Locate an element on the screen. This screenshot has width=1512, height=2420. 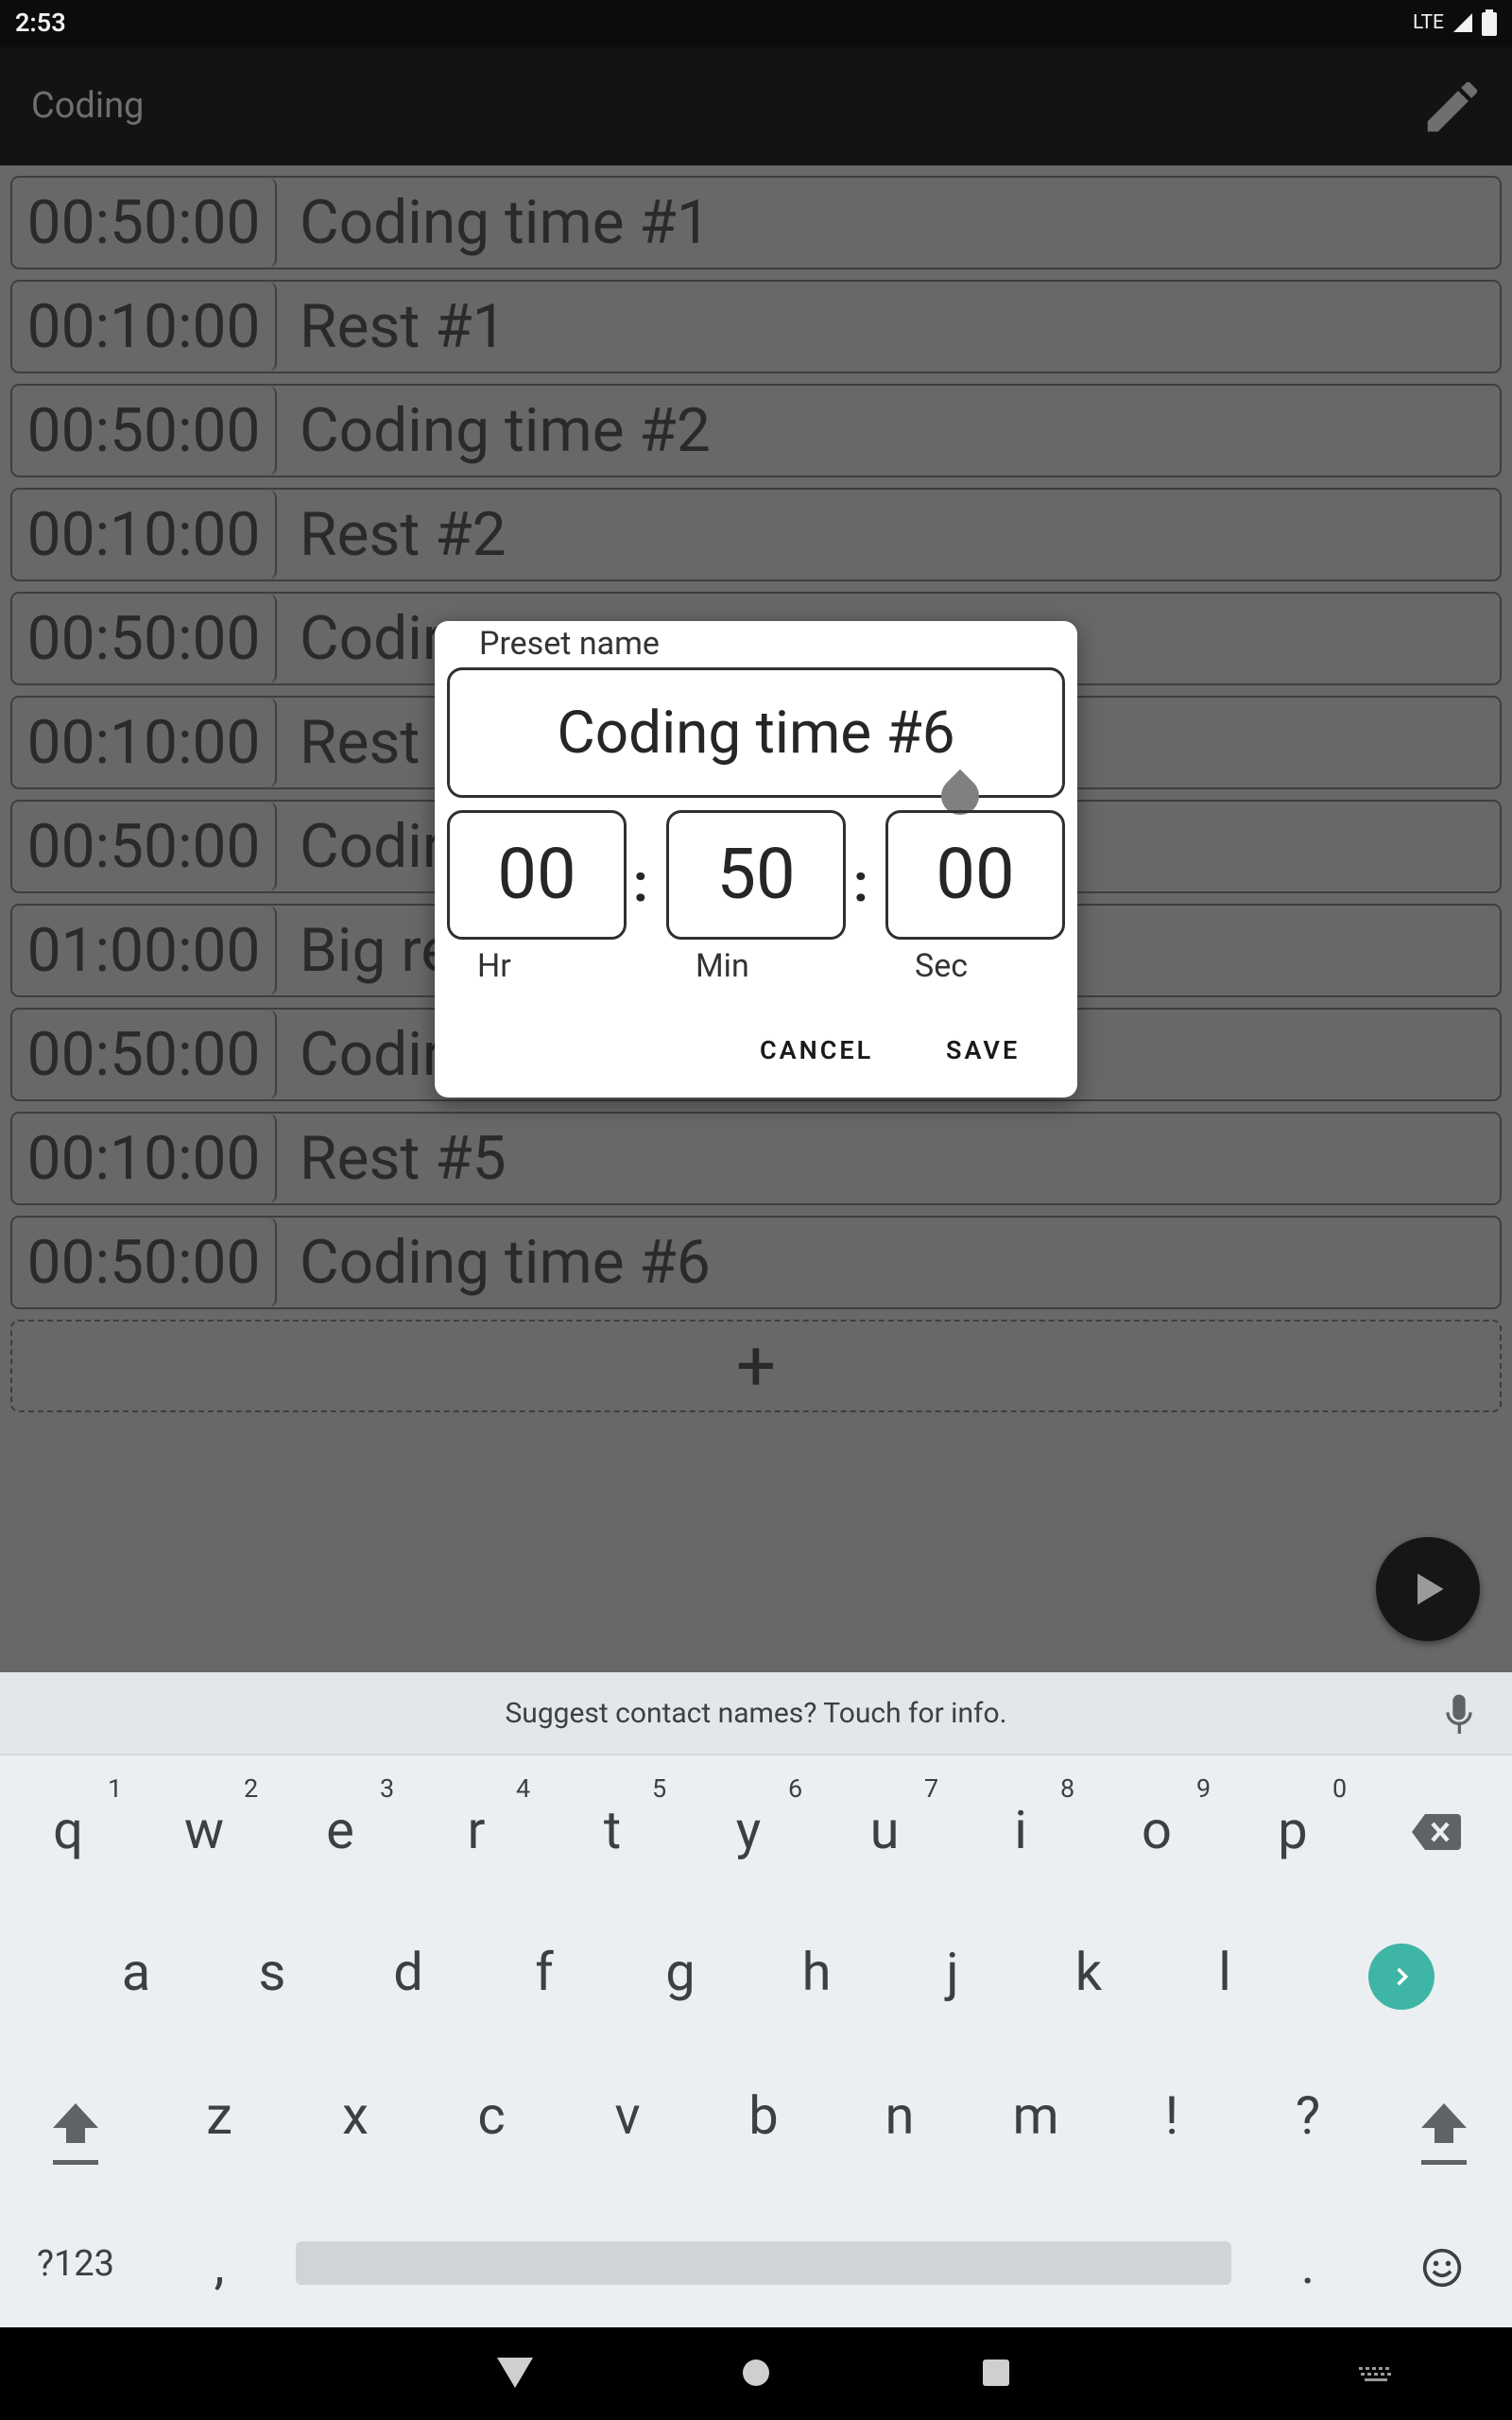
key-w: w is located at coordinates (204, 1830).